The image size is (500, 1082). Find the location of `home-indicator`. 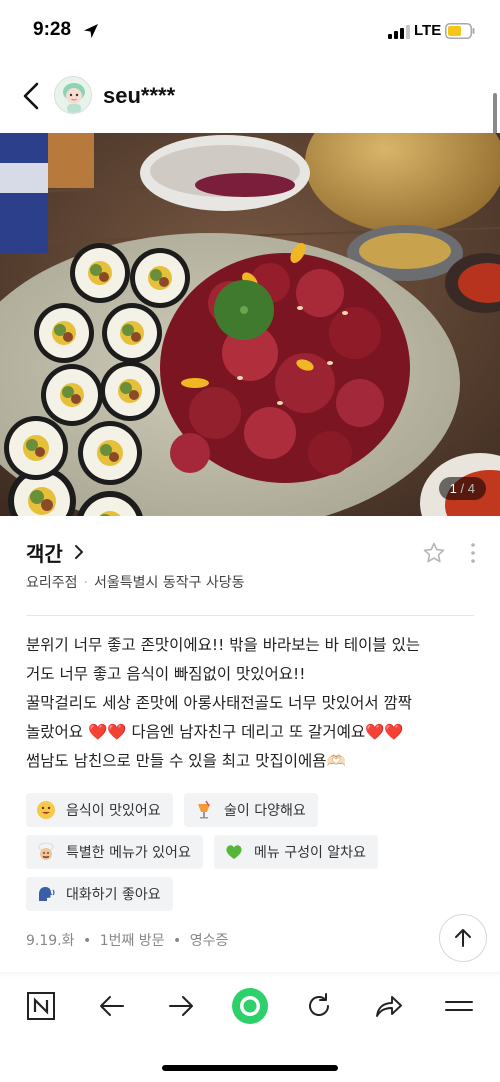

home-indicator is located at coordinates (250, 1068).